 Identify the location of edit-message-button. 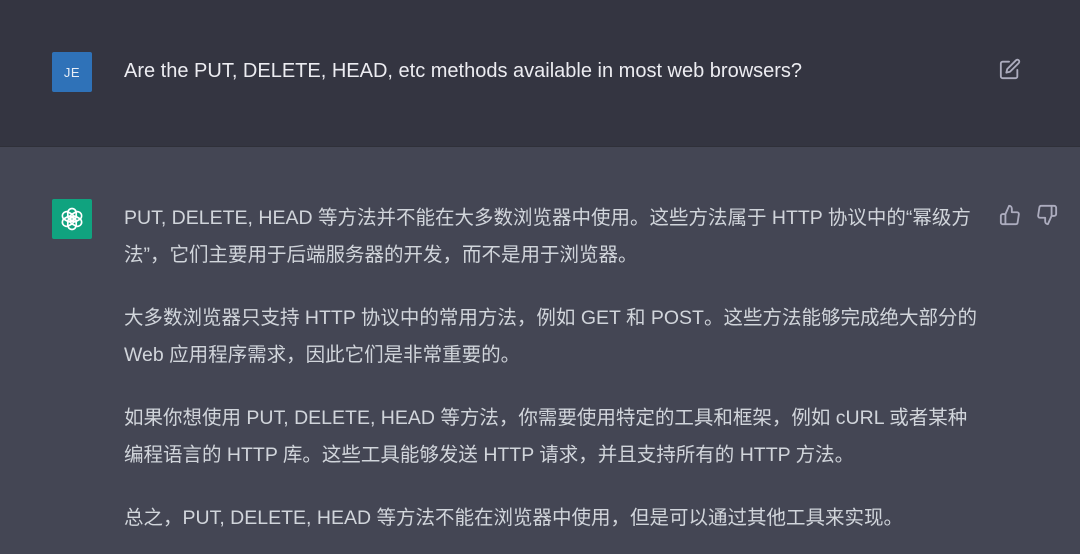
(1010, 69).